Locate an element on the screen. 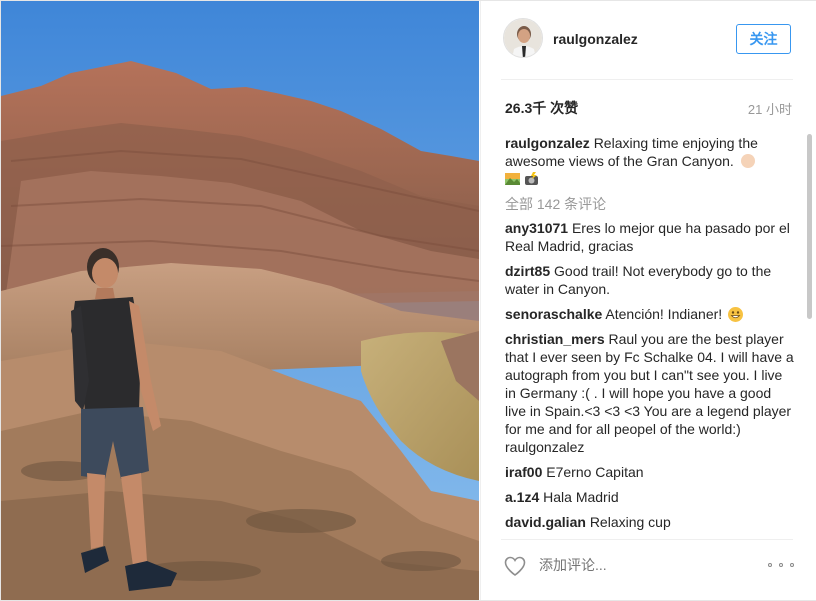  heart-icon is located at coordinates (515, 566).